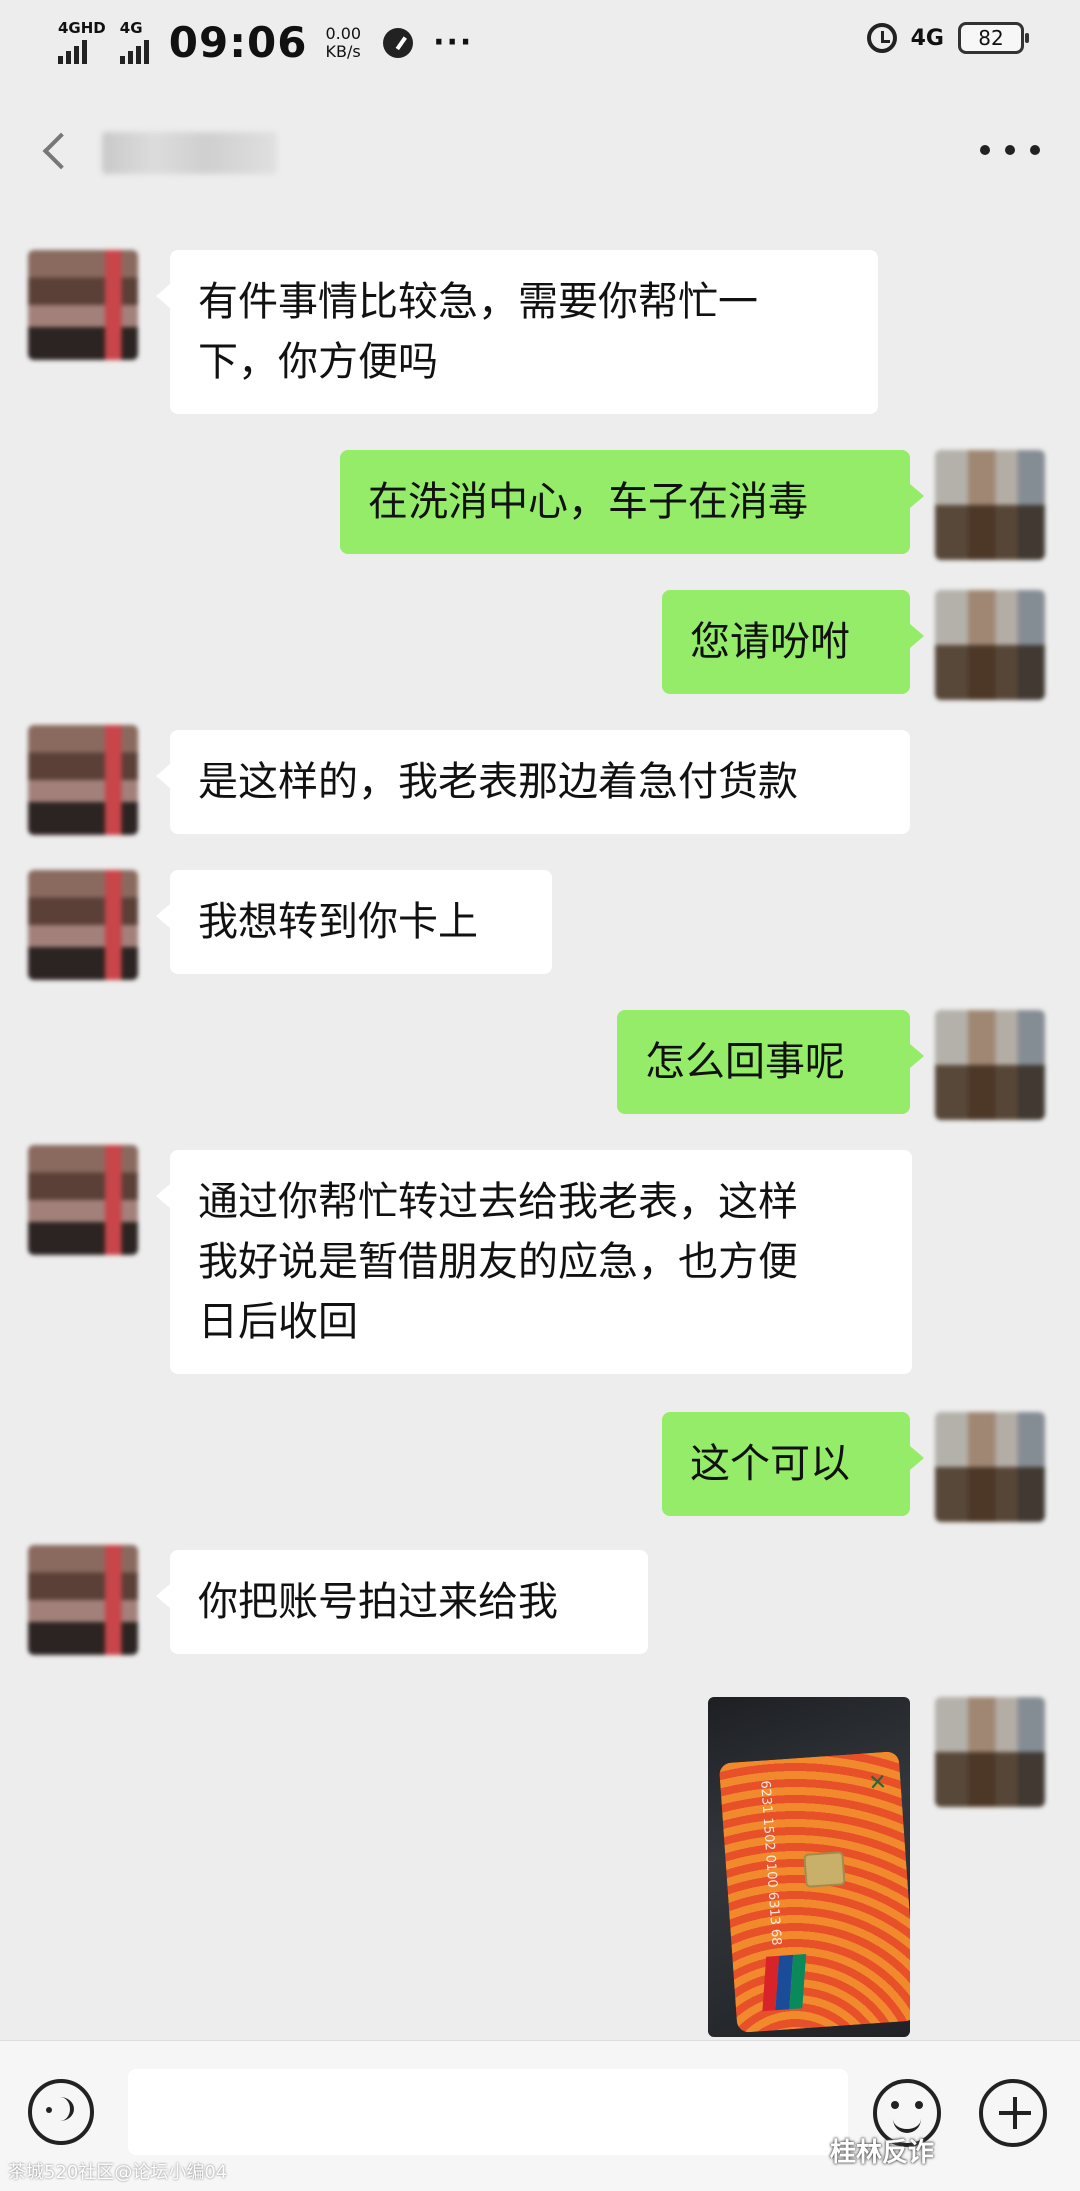 The height and width of the screenshot is (2191, 1080). I want to click on chat-header, so click(540, 150).